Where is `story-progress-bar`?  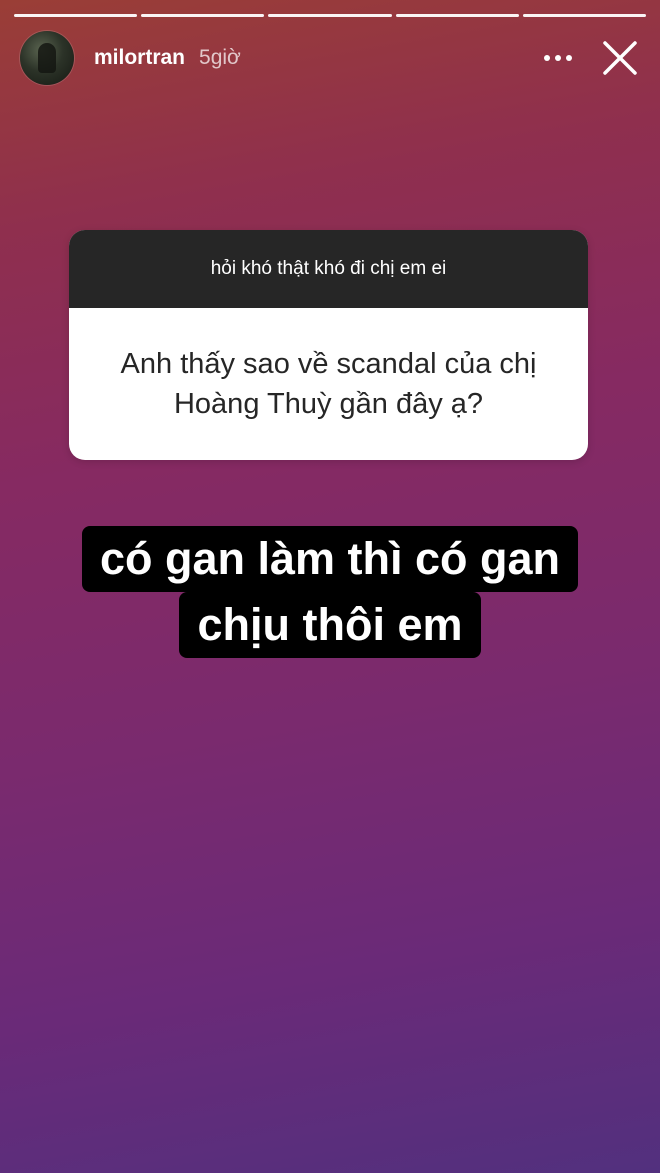 story-progress-bar is located at coordinates (330, 15).